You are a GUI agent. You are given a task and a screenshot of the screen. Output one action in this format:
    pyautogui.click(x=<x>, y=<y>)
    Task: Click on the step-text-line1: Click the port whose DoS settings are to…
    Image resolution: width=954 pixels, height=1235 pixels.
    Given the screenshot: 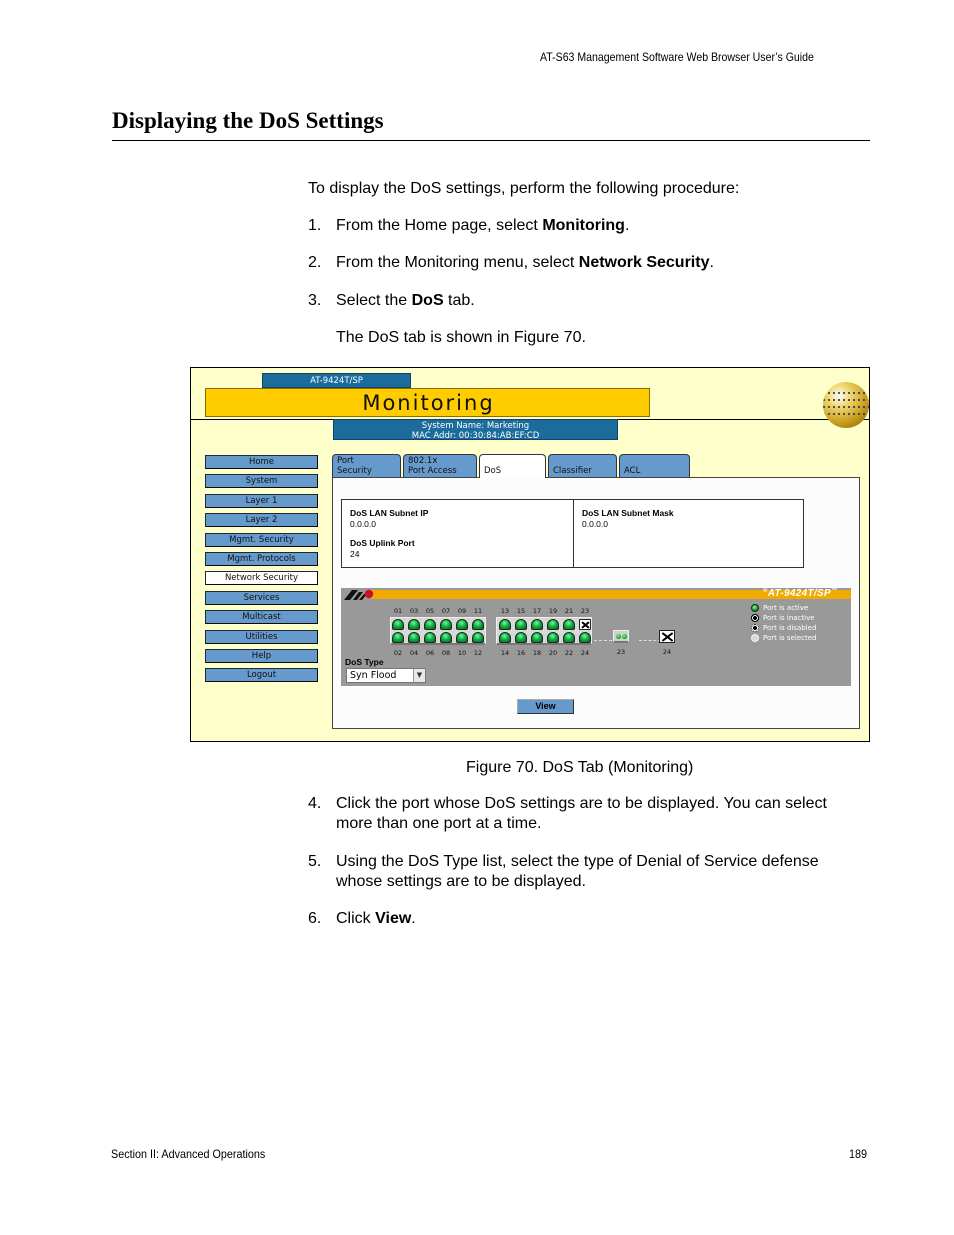 What is the action you would take?
    pyautogui.click(x=581, y=803)
    